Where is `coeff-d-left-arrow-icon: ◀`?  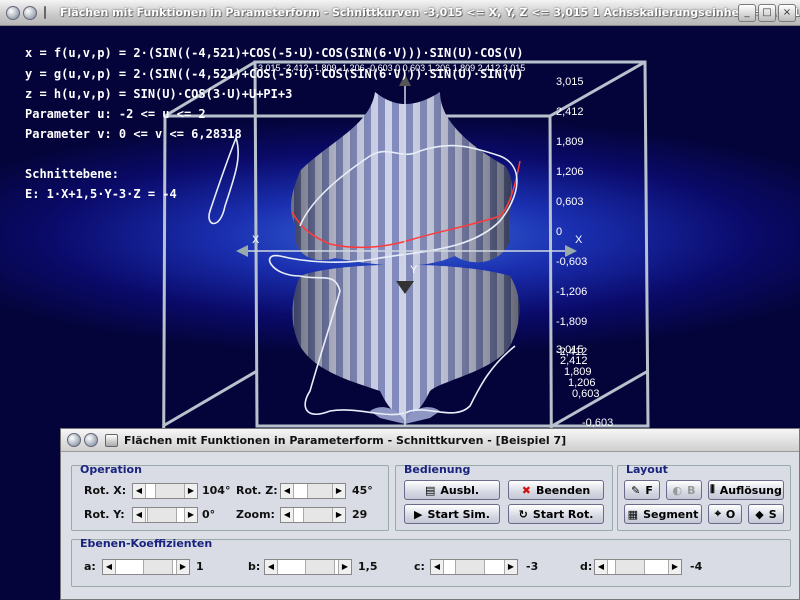 coeff-d-left-arrow-icon: ◀ is located at coordinates (601, 567).